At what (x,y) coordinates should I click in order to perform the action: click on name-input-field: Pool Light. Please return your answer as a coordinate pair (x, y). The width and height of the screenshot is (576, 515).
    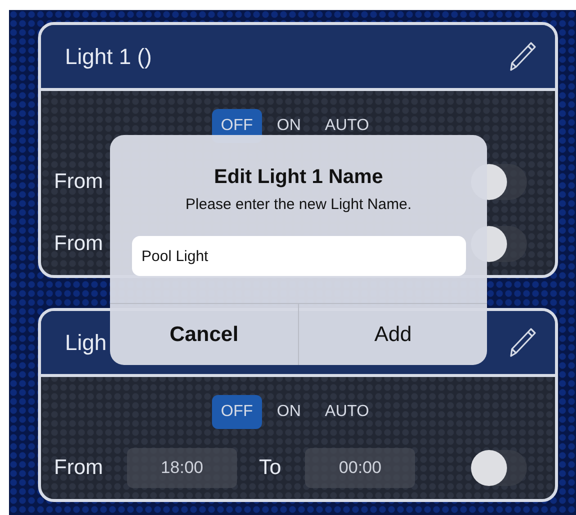
    Looking at the image, I should click on (299, 256).